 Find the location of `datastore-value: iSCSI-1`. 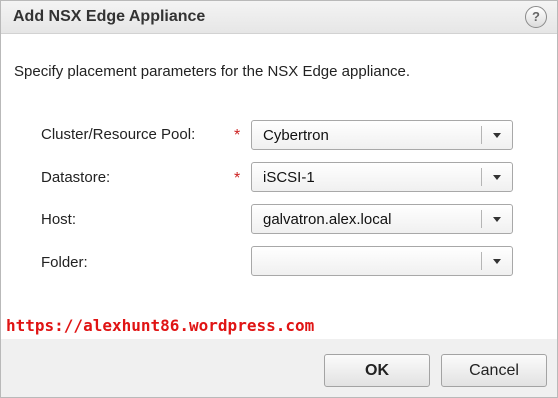

datastore-value: iSCSI-1 is located at coordinates (289, 177).